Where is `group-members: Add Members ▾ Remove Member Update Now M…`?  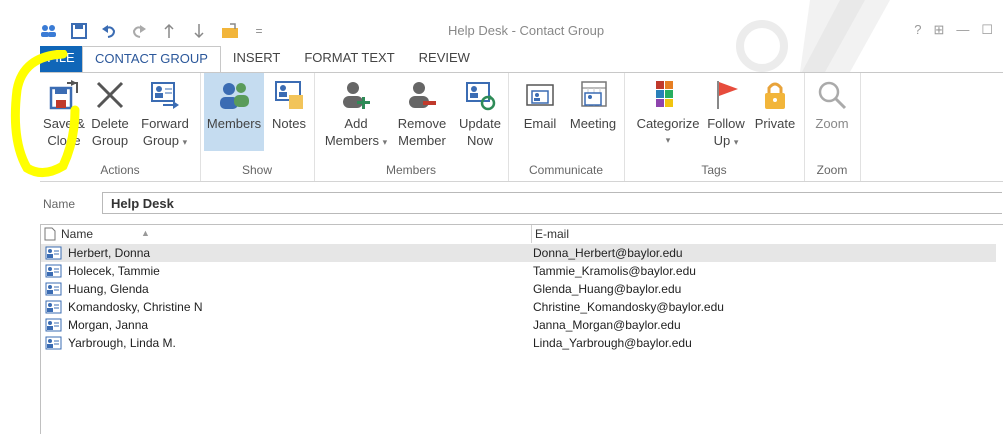
group-members: Add Members ▾ Remove Member Update Now M… is located at coordinates (411, 127).